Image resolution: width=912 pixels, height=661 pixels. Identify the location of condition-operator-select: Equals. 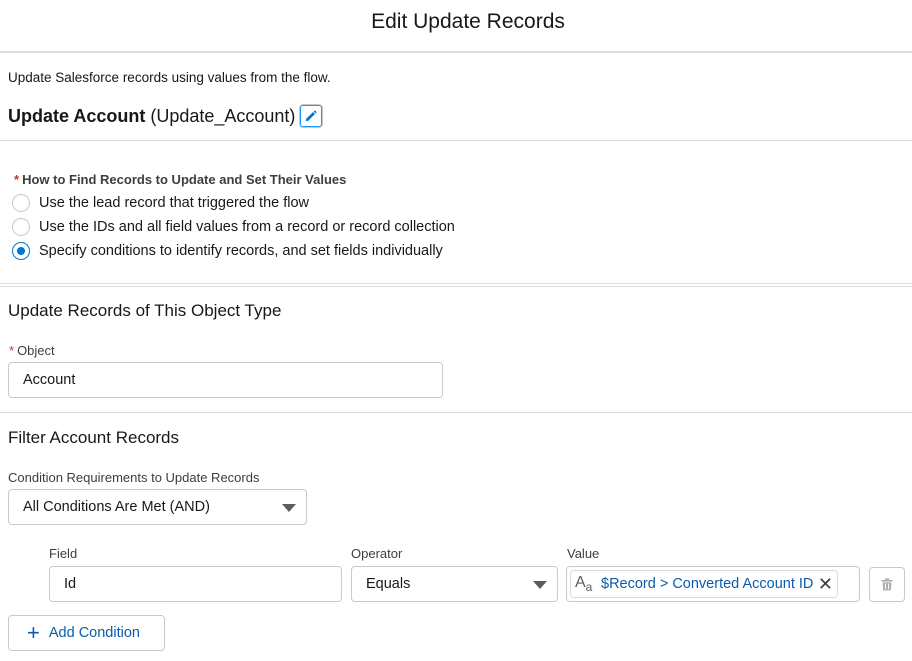
(454, 584).